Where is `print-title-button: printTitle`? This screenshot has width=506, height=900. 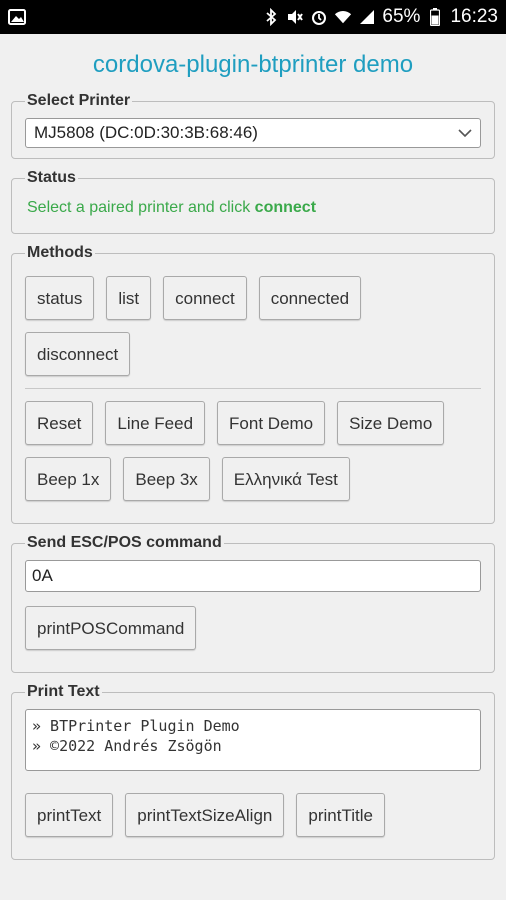 print-title-button: printTitle is located at coordinates (340, 815).